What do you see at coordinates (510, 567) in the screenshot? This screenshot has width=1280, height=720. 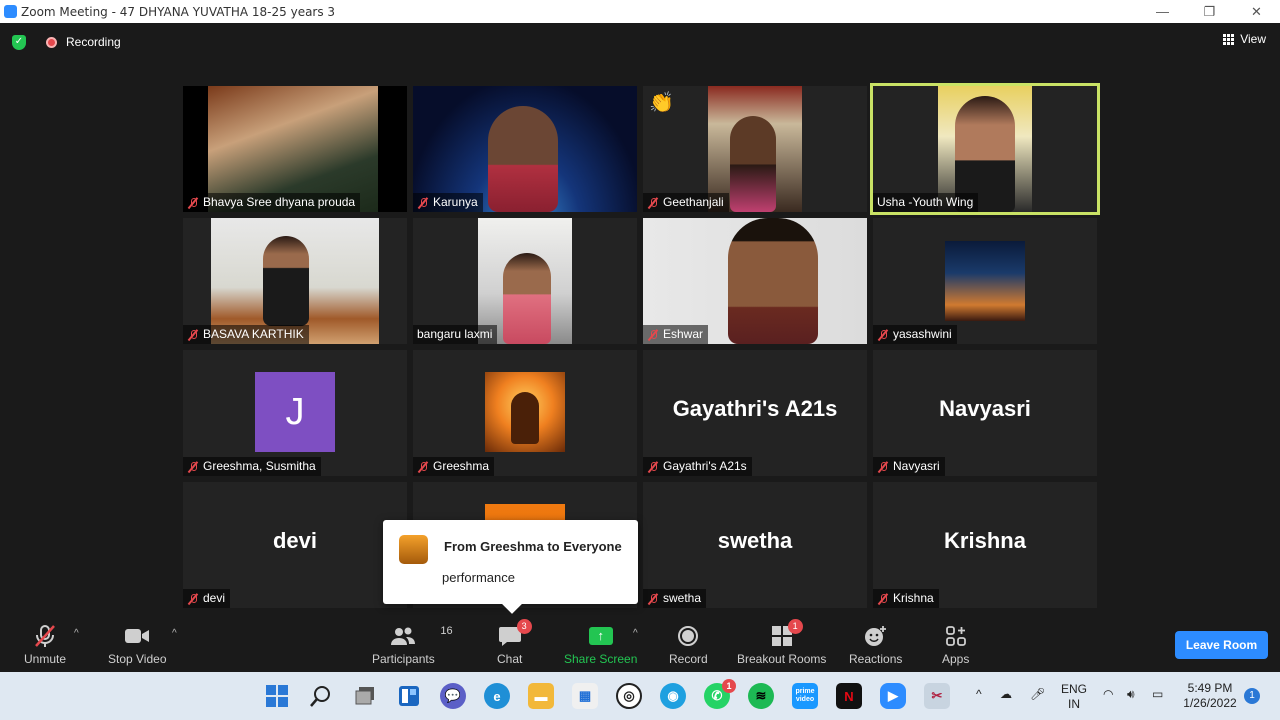 I see `chat-notification: From Greeshma to Everyone performance` at bounding box center [510, 567].